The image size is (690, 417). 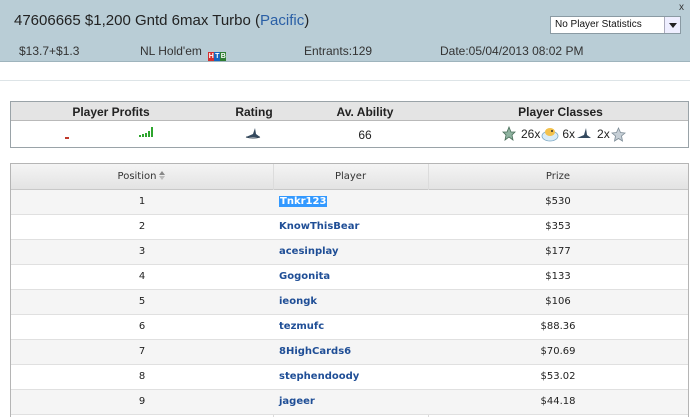 What do you see at coordinates (558, 301) in the screenshot?
I see `cell-prize: $106` at bounding box center [558, 301].